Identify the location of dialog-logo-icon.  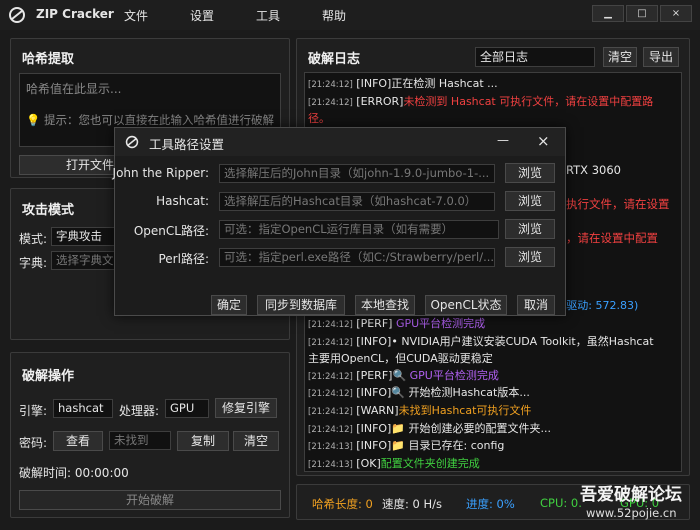
(132, 142).